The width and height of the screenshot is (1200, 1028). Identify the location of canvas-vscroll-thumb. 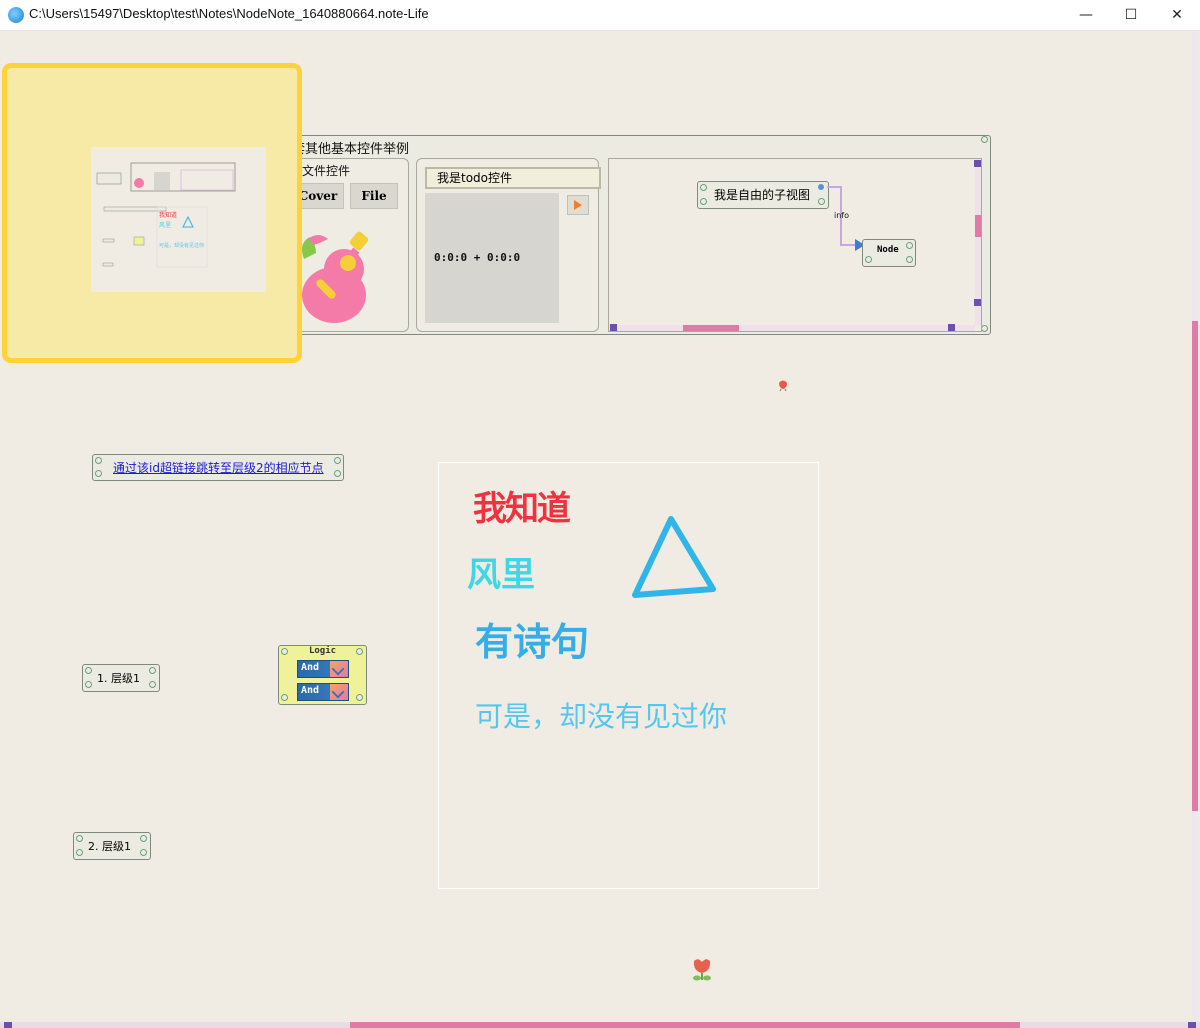
(1195, 566).